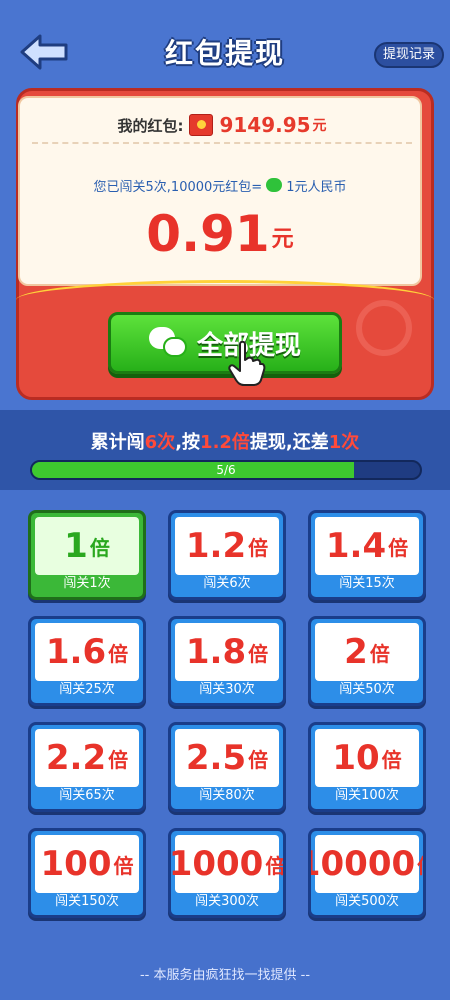 The image size is (450, 1000). I want to click on wechat-icon, so click(167, 343).